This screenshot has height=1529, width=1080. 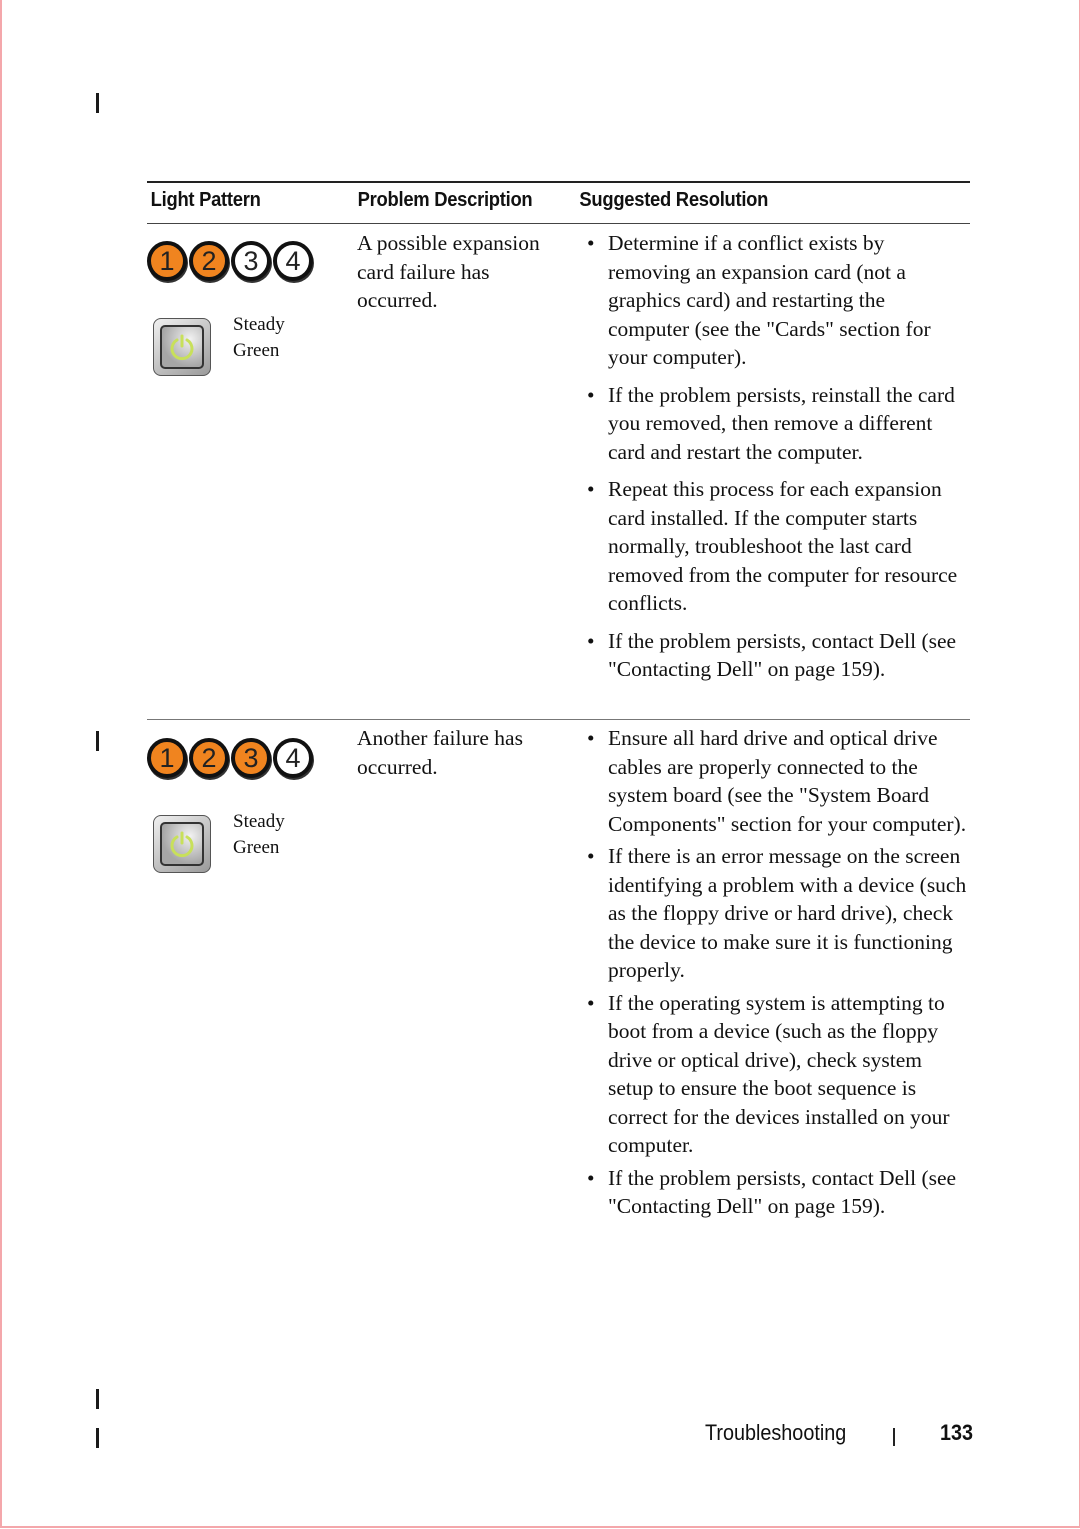 I want to click on header-suggested-resolution: Suggested Resolution, so click(x=674, y=200).